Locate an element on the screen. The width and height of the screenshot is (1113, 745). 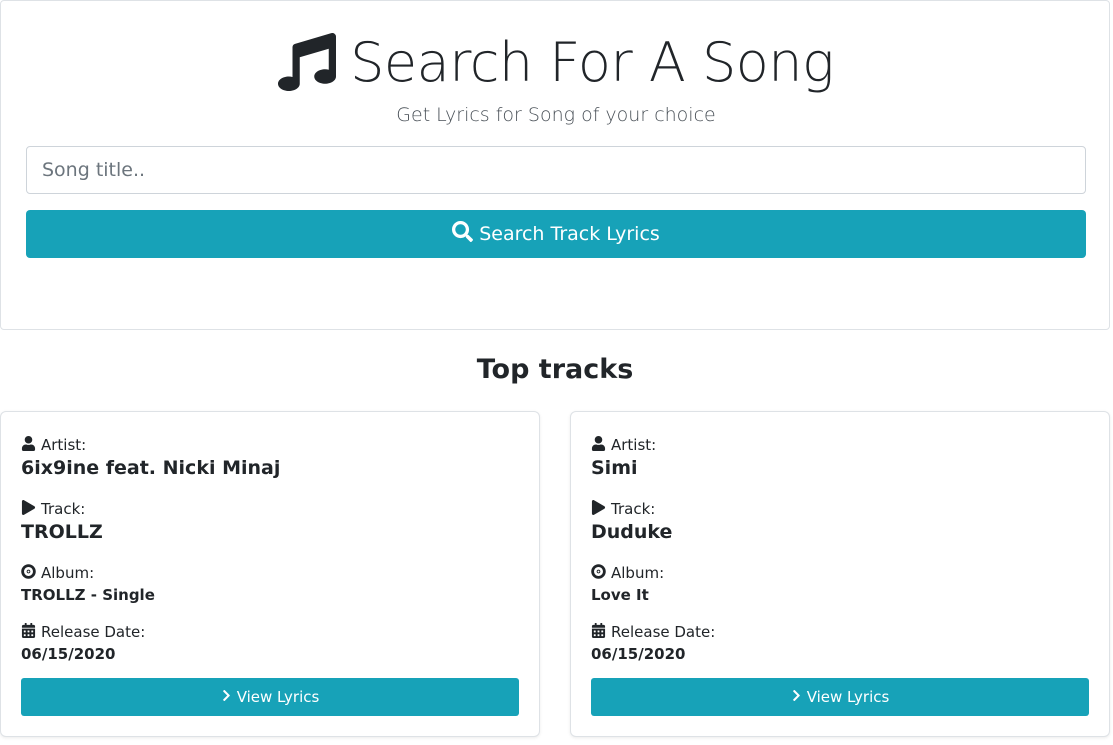
page-title-text: Search For A Song is located at coordinates (592, 62).